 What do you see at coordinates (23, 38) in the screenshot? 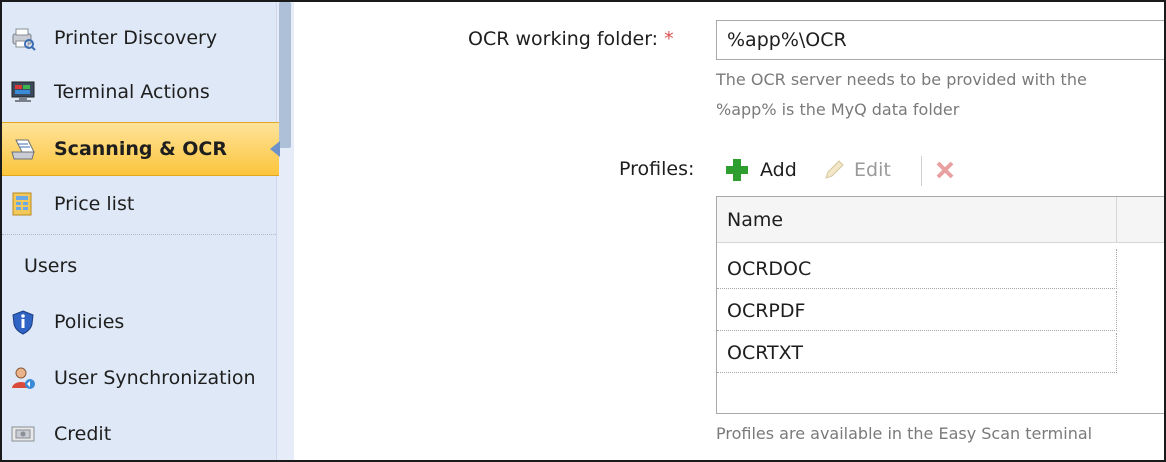
I see `printer-discovery-icon` at bounding box center [23, 38].